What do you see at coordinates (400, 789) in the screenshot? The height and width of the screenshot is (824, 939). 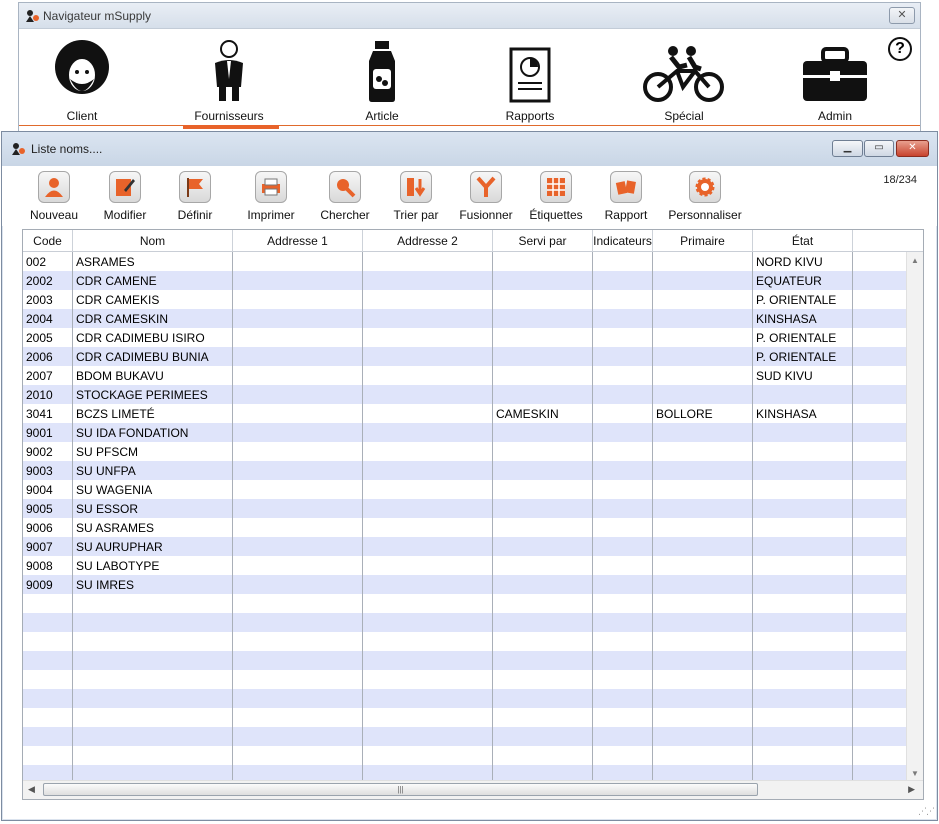 I see `horizontal-scroll-thumb: |||` at bounding box center [400, 789].